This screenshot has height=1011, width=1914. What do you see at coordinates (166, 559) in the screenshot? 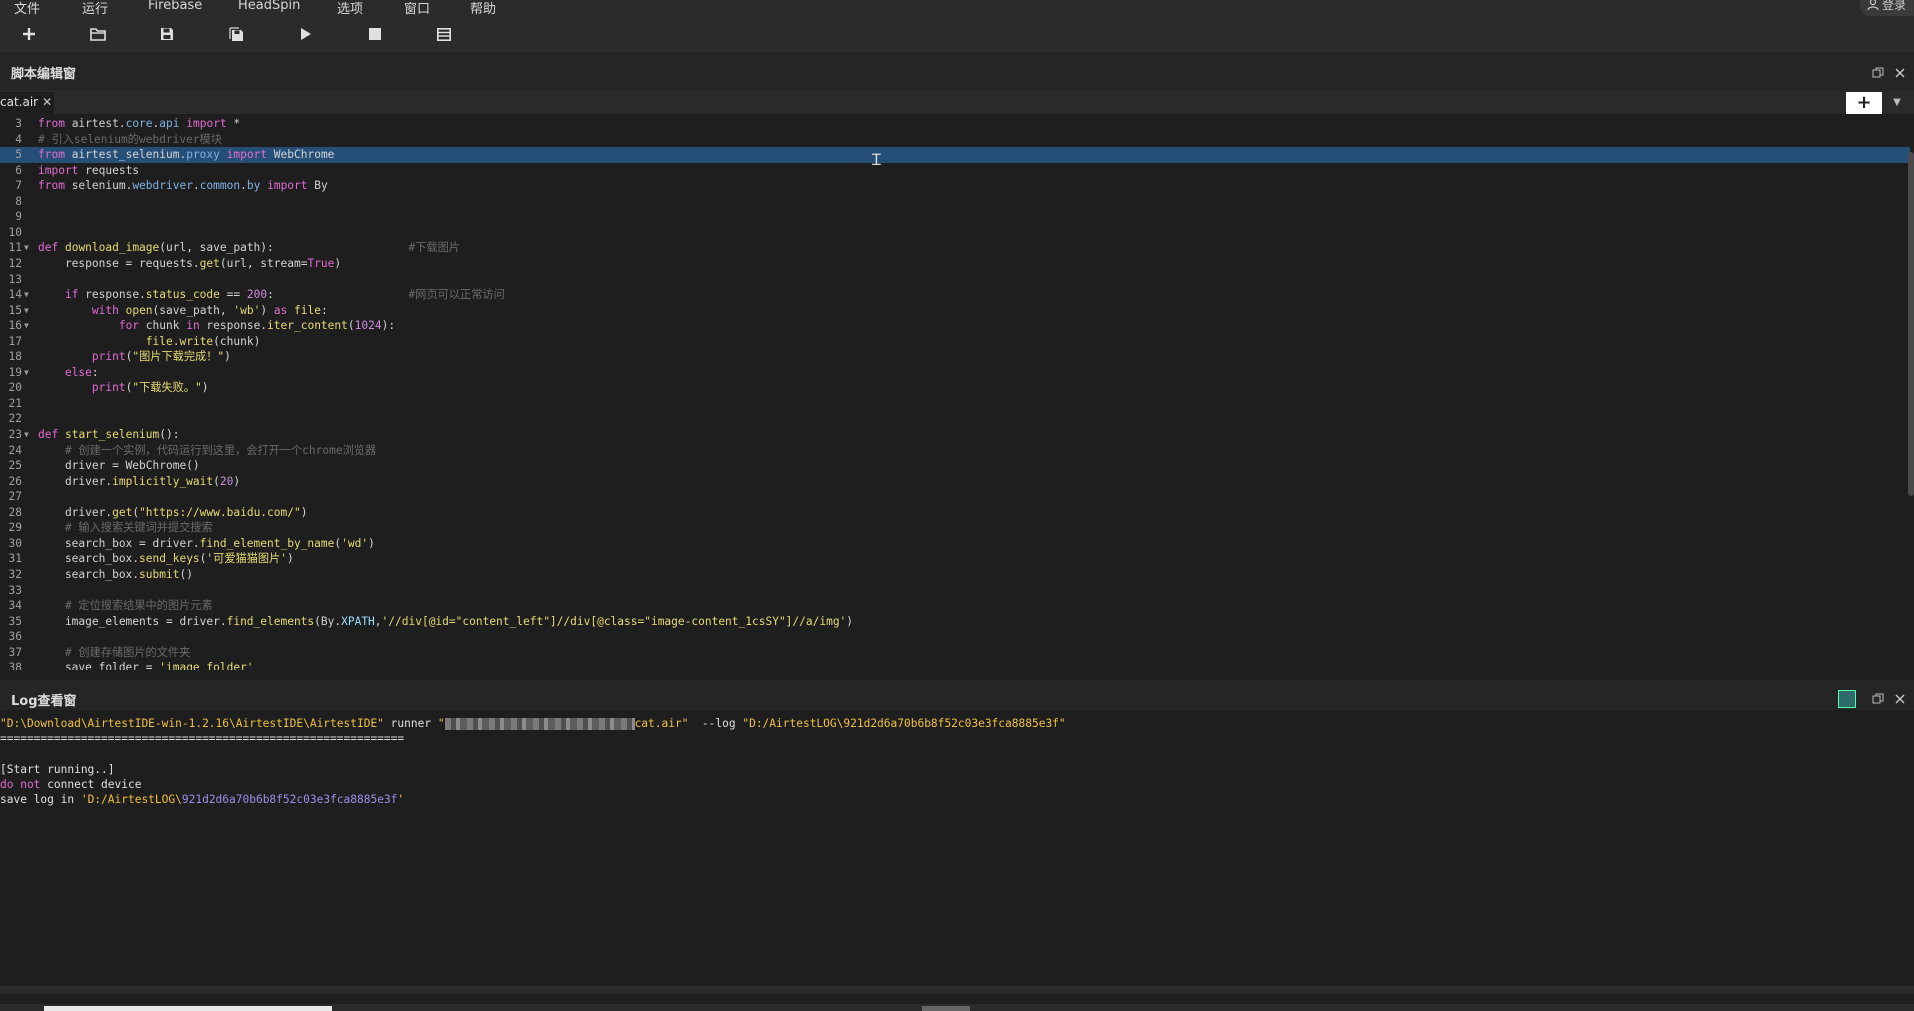
I see `code-text: search_box.send_keys('可爱猫猫图片')` at bounding box center [166, 559].